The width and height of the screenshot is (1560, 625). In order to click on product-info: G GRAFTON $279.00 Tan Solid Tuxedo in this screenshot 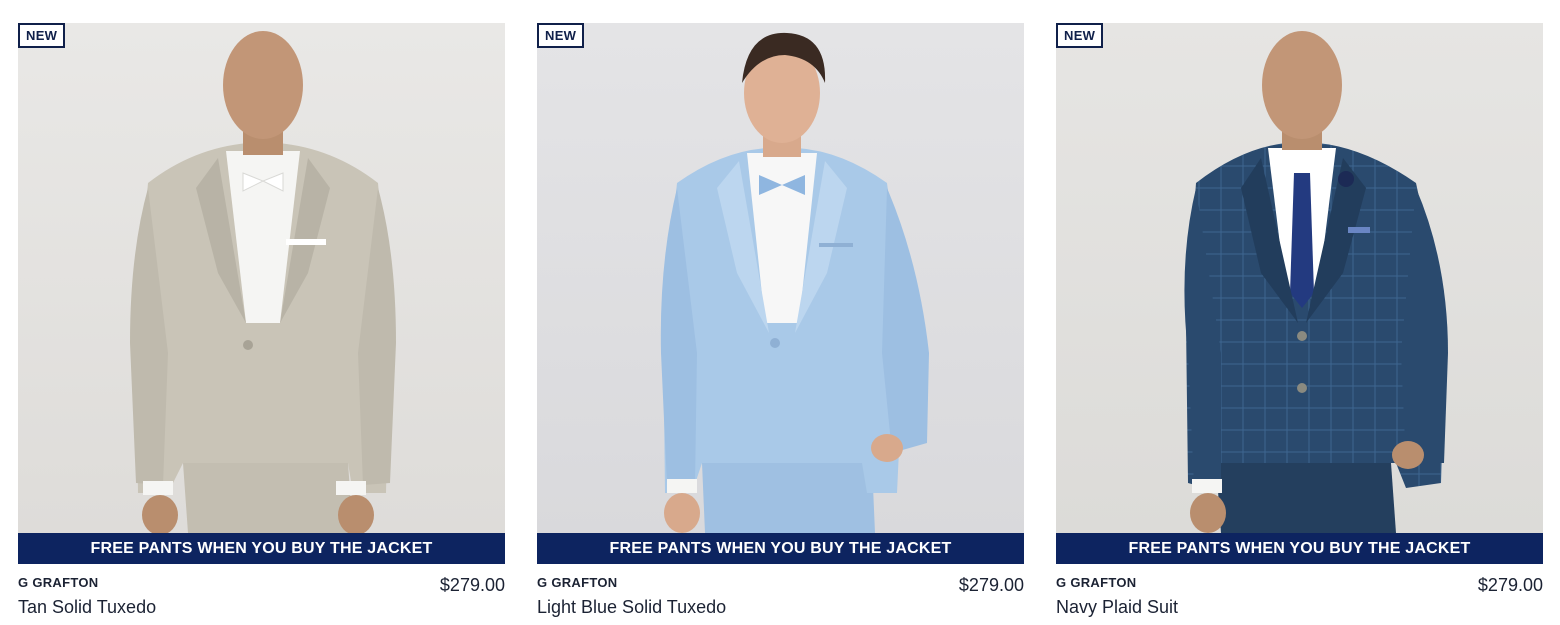, I will do `click(261, 591)`.